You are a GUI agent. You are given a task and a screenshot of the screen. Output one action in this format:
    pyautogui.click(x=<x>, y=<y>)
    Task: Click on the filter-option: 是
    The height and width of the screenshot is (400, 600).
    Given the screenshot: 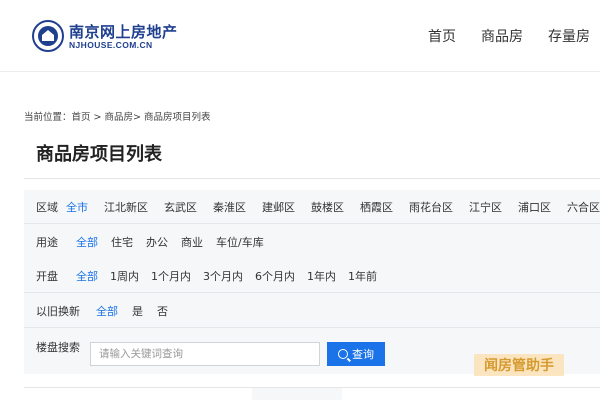 What is the action you would take?
    pyautogui.click(x=137, y=311)
    